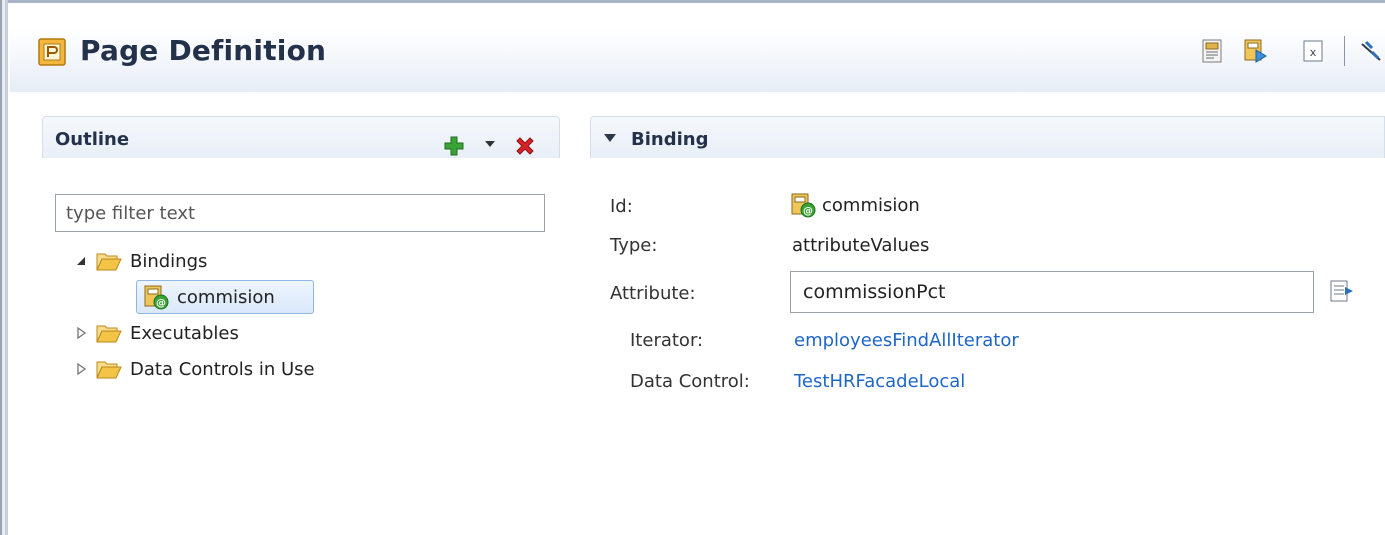 This screenshot has height=535, width=1385. What do you see at coordinates (697, 60) in the screenshot?
I see `editor-header: Page Definition x` at bounding box center [697, 60].